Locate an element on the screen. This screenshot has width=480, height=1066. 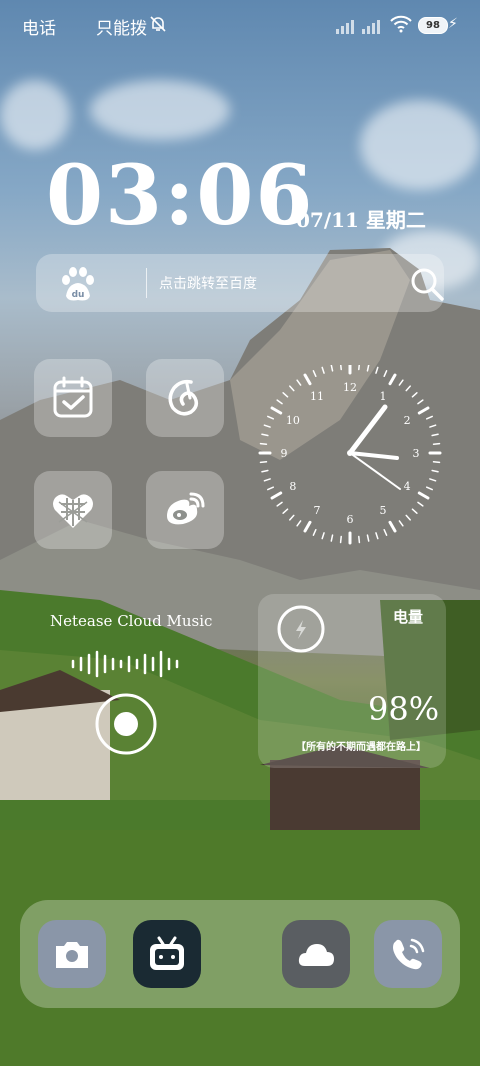
camera-icon is located at coordinates (72, 955).